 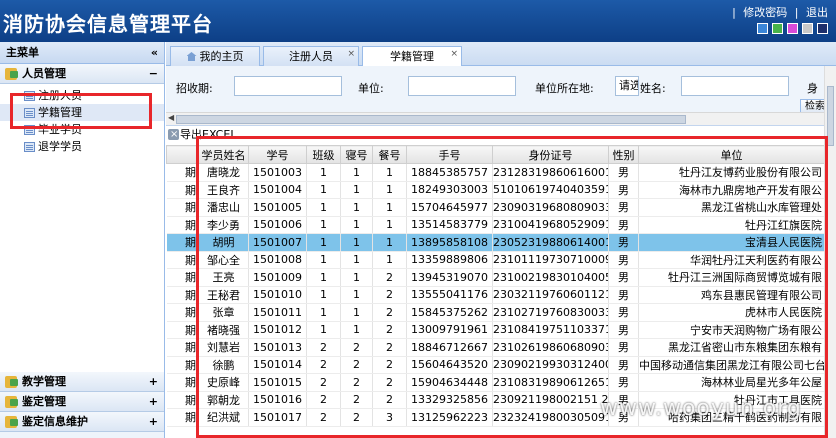 What do you see at coordinates (762, 28) in the screenshot?
I see `theme-blue-button` at bounding box center [762, 28].